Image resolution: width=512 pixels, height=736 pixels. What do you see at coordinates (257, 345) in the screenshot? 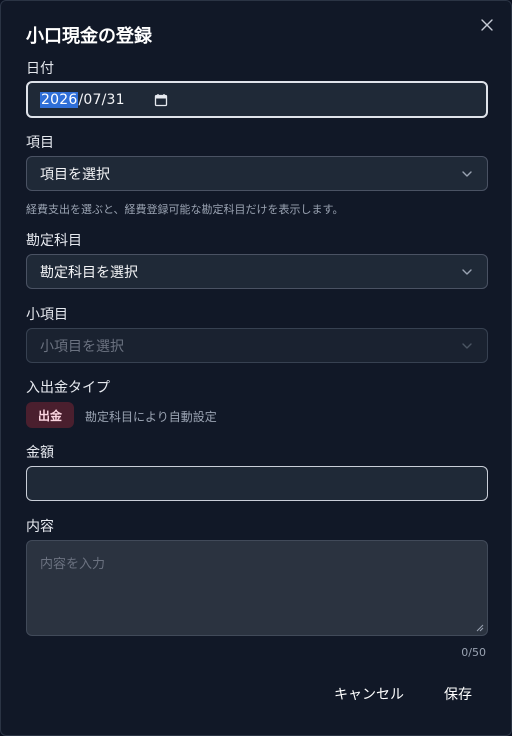
I see `subitem-select: 小項目を選択` at bounding box center [257, 345].